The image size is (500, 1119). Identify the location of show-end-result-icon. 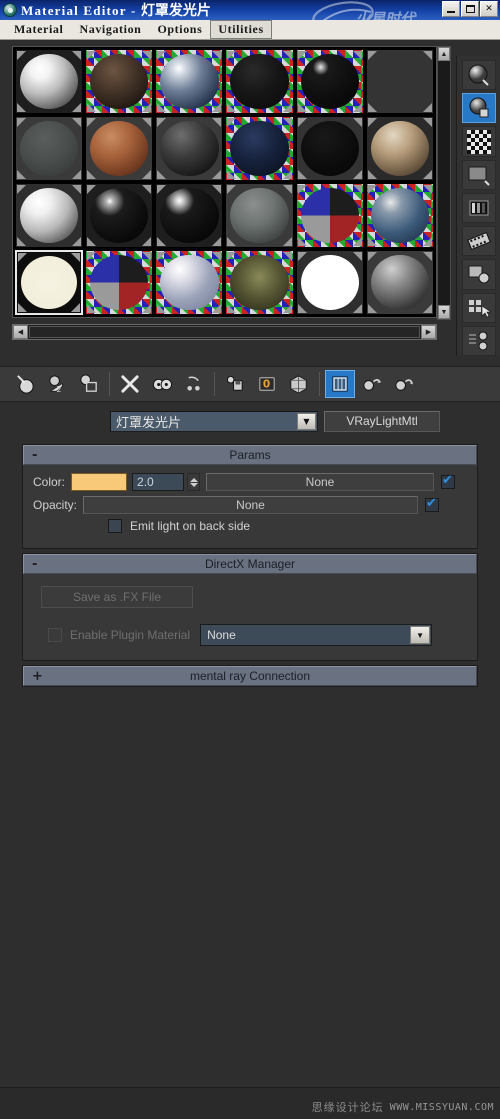
(340, 384).